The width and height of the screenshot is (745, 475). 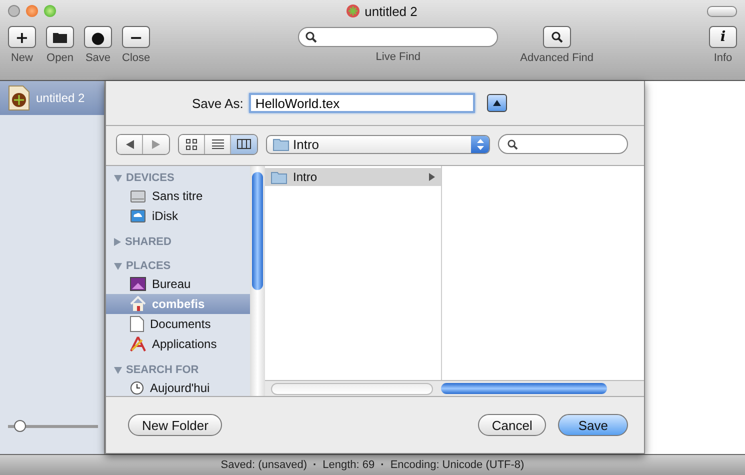 I want to click on columns-icon, so click(x=244, y=144).